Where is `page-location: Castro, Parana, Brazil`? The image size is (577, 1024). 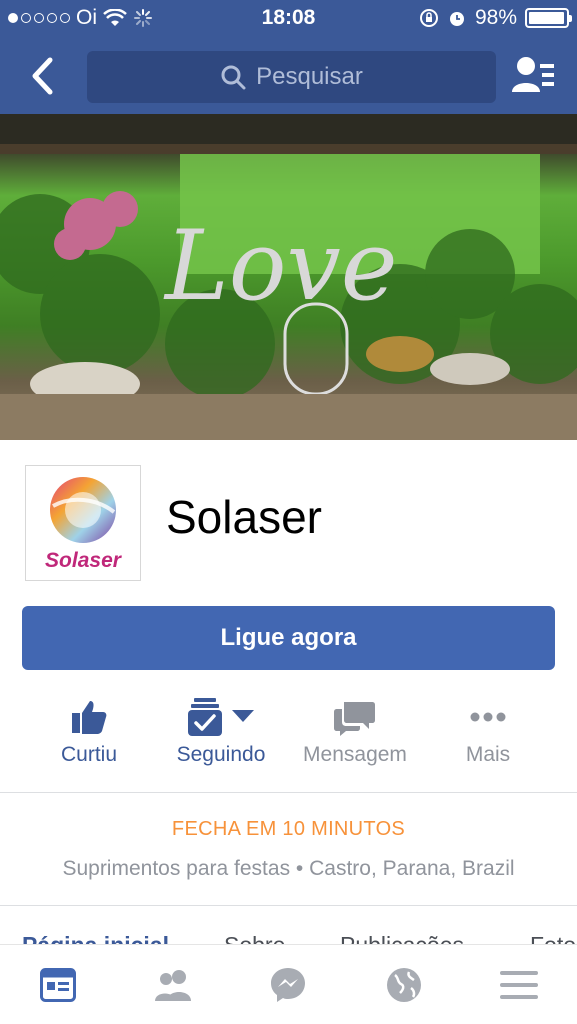 page-location: Castro, Parana, Brazil is located at coordinates (411, 868).